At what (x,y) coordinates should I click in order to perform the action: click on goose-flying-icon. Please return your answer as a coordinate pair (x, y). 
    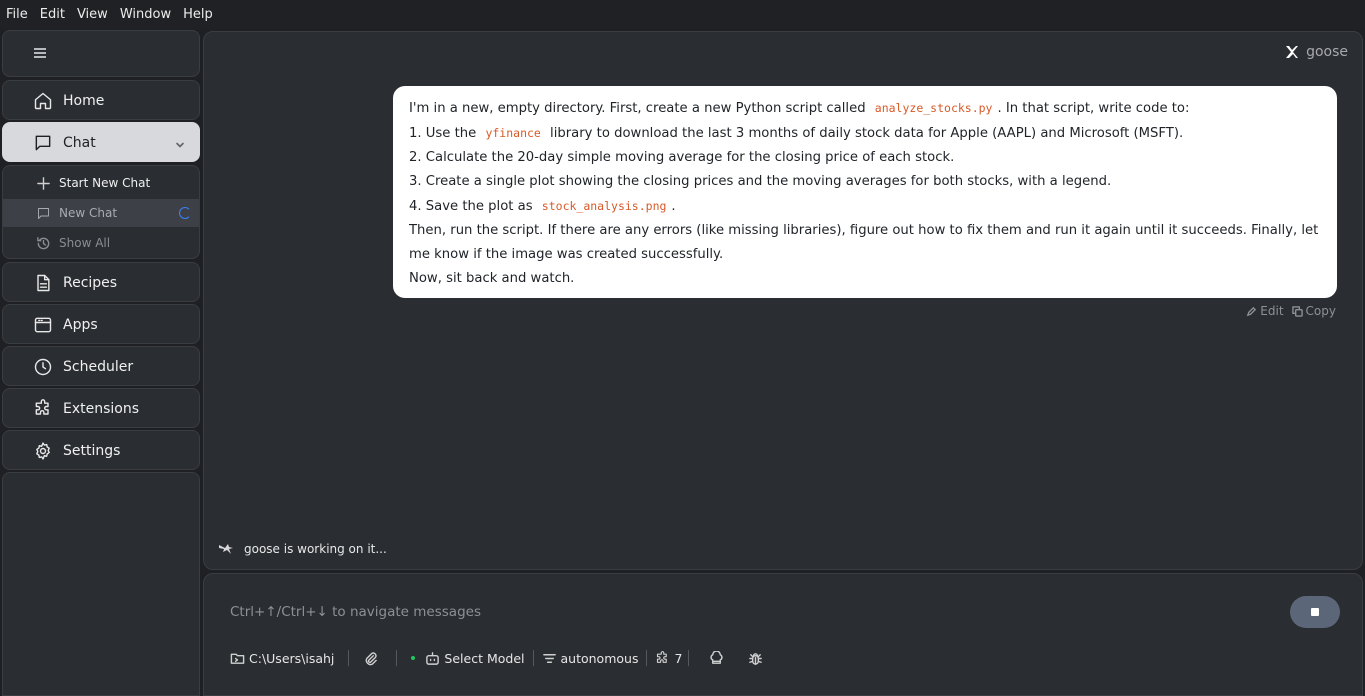
    Looking at the image, I should click on (226, 549).